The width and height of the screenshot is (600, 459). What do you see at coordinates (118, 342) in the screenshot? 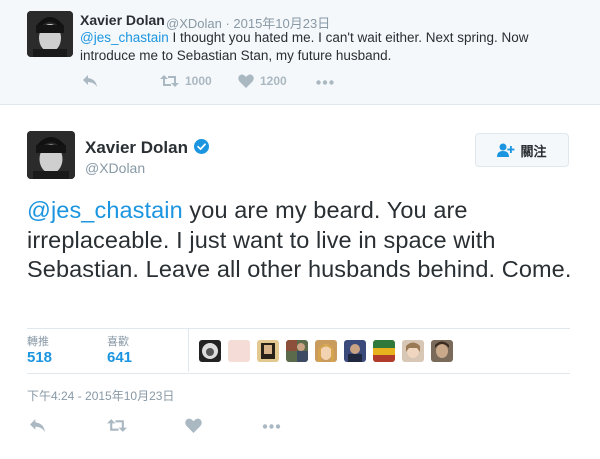
I see `likes-label: 喜歡` at bounding box center [118, 342].